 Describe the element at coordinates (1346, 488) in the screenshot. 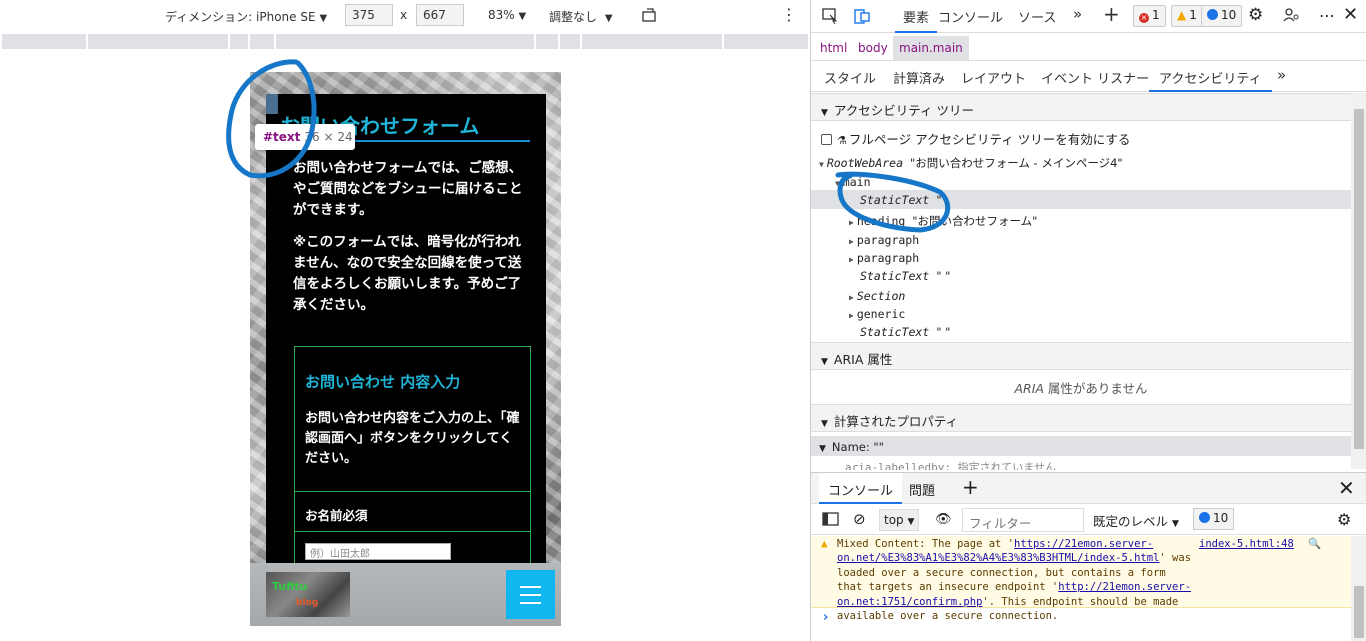

I see `close-drawer-icon: ✕` at that location.